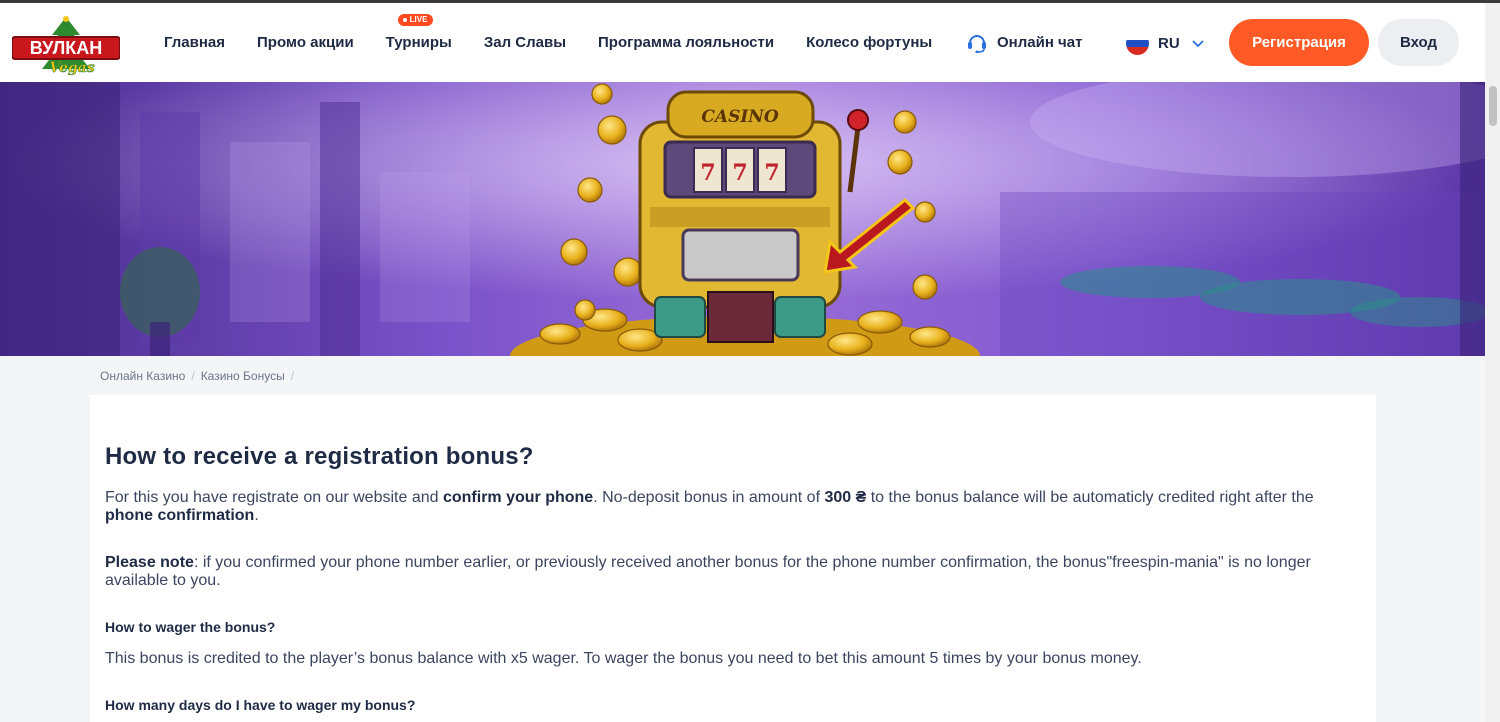 The height and width of the screenshot is (722, 1500). I want to click on banner-slot-label: CASINO, so click(739, 117).